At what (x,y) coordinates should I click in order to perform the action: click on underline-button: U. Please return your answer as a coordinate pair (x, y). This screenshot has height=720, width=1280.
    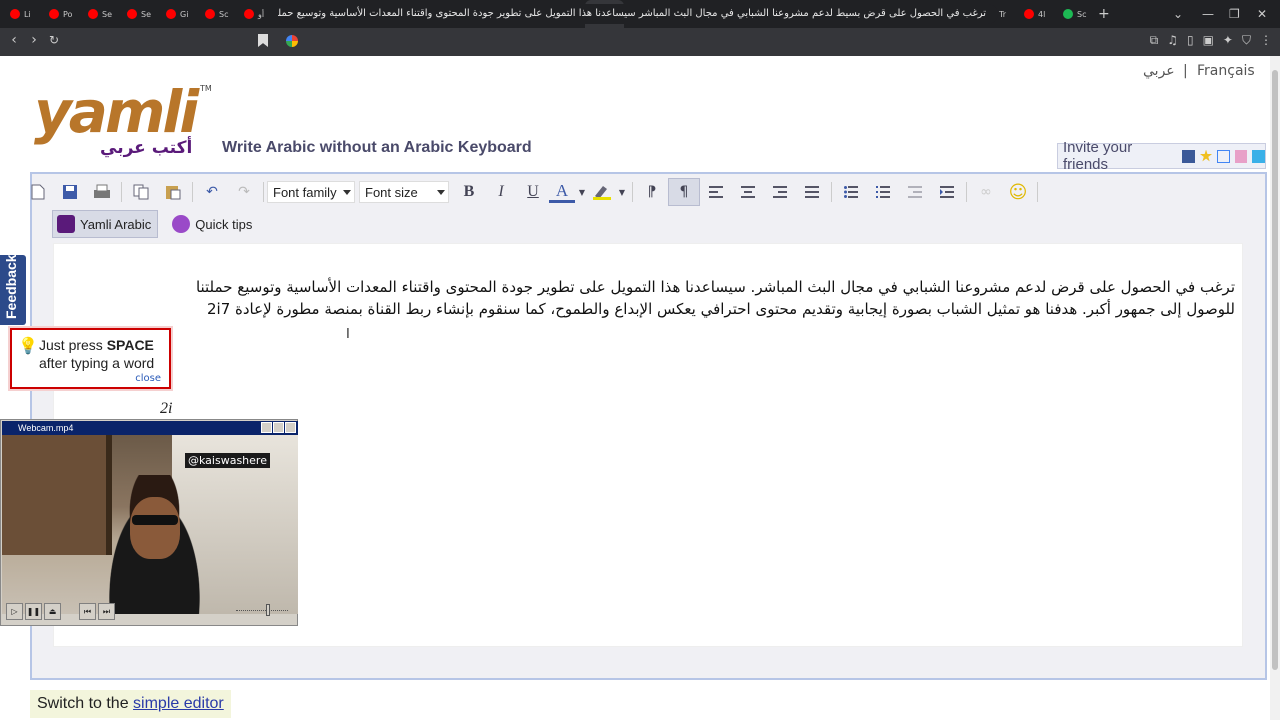
    Looking at the image, I should click on (533, 192).